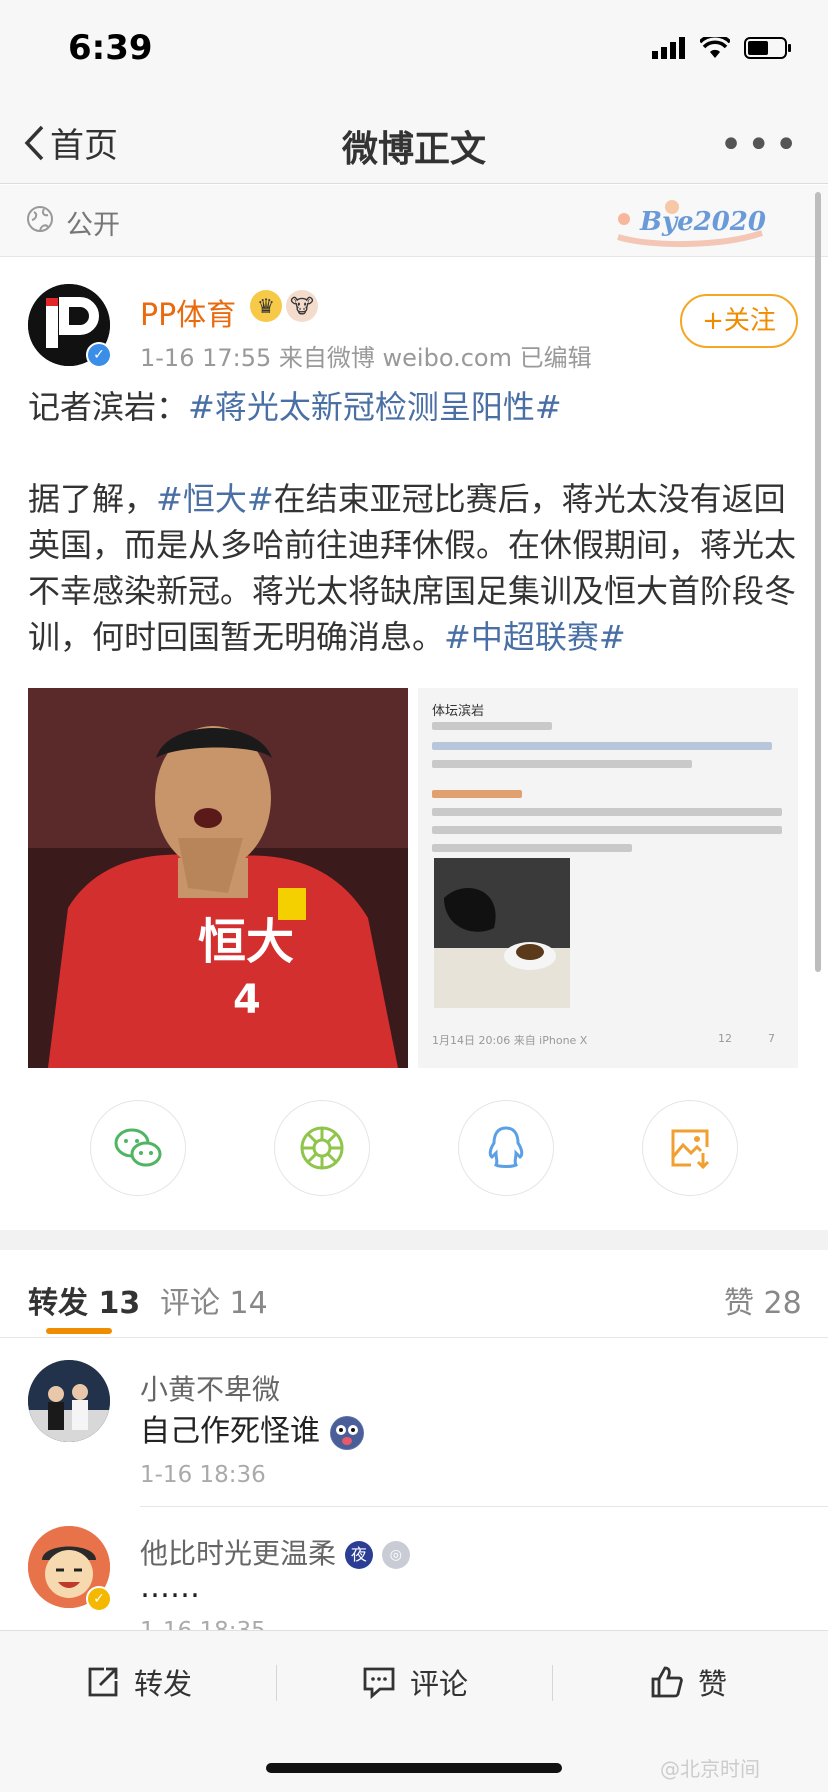 The image size is (828, 1792). What do you see at coordinates (414, 1569) in the screenshot?
I see `list-item: ✓ 他比时光更温柔 夜 ◎ …… 1-16 18:35` at bounding box center [414, 1569].